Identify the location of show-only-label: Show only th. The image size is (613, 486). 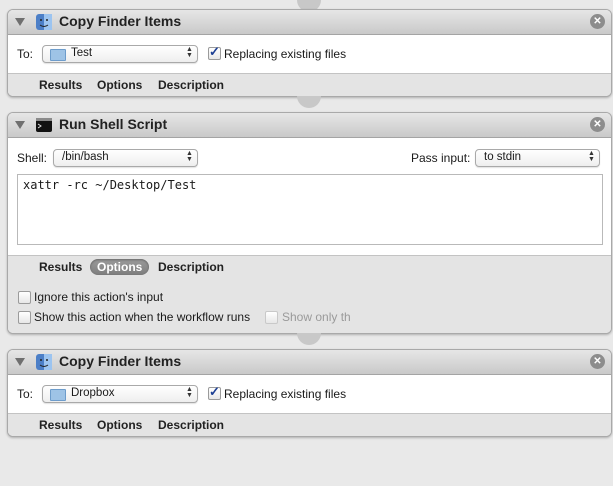
(316, 317).